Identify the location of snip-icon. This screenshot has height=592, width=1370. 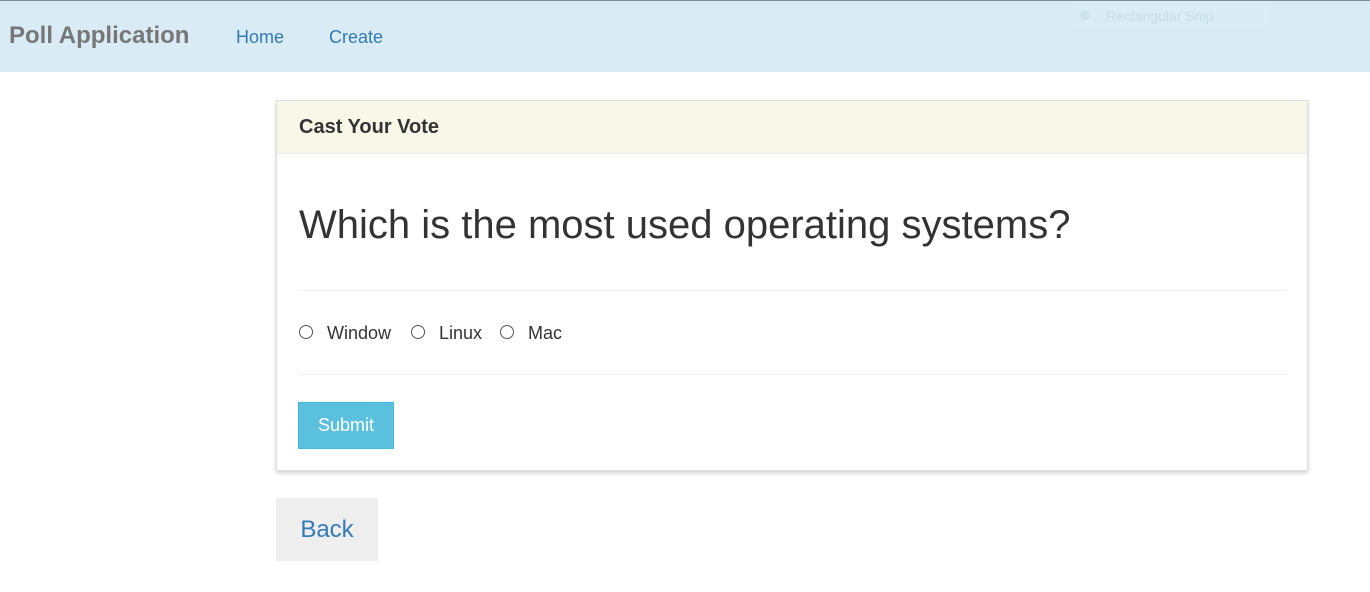
(1085, 15).